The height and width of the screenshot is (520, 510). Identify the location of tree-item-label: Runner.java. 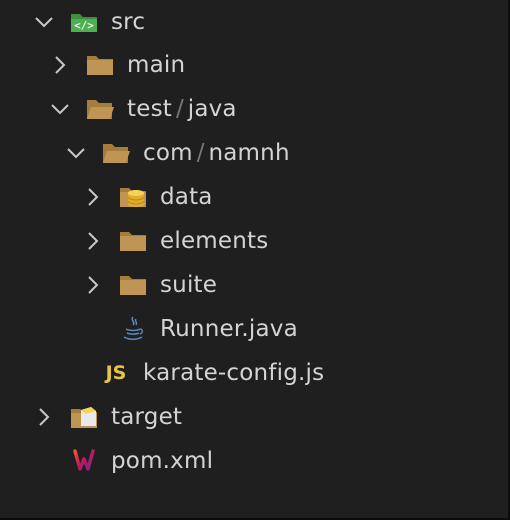
(229, 329).